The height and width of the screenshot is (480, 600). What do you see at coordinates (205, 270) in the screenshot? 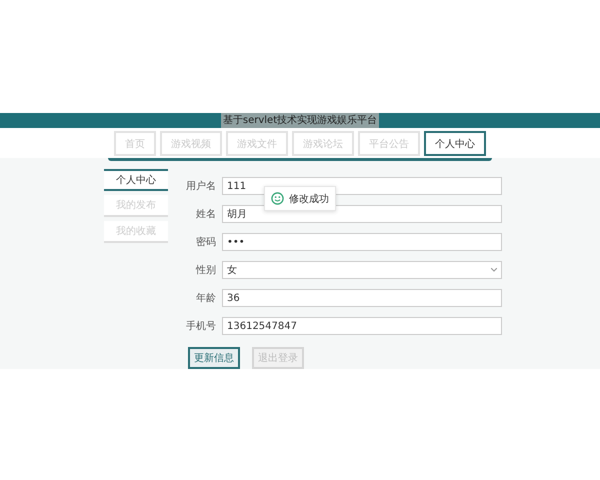
I see `field-label: 性别` at bounding box center [205, 270].